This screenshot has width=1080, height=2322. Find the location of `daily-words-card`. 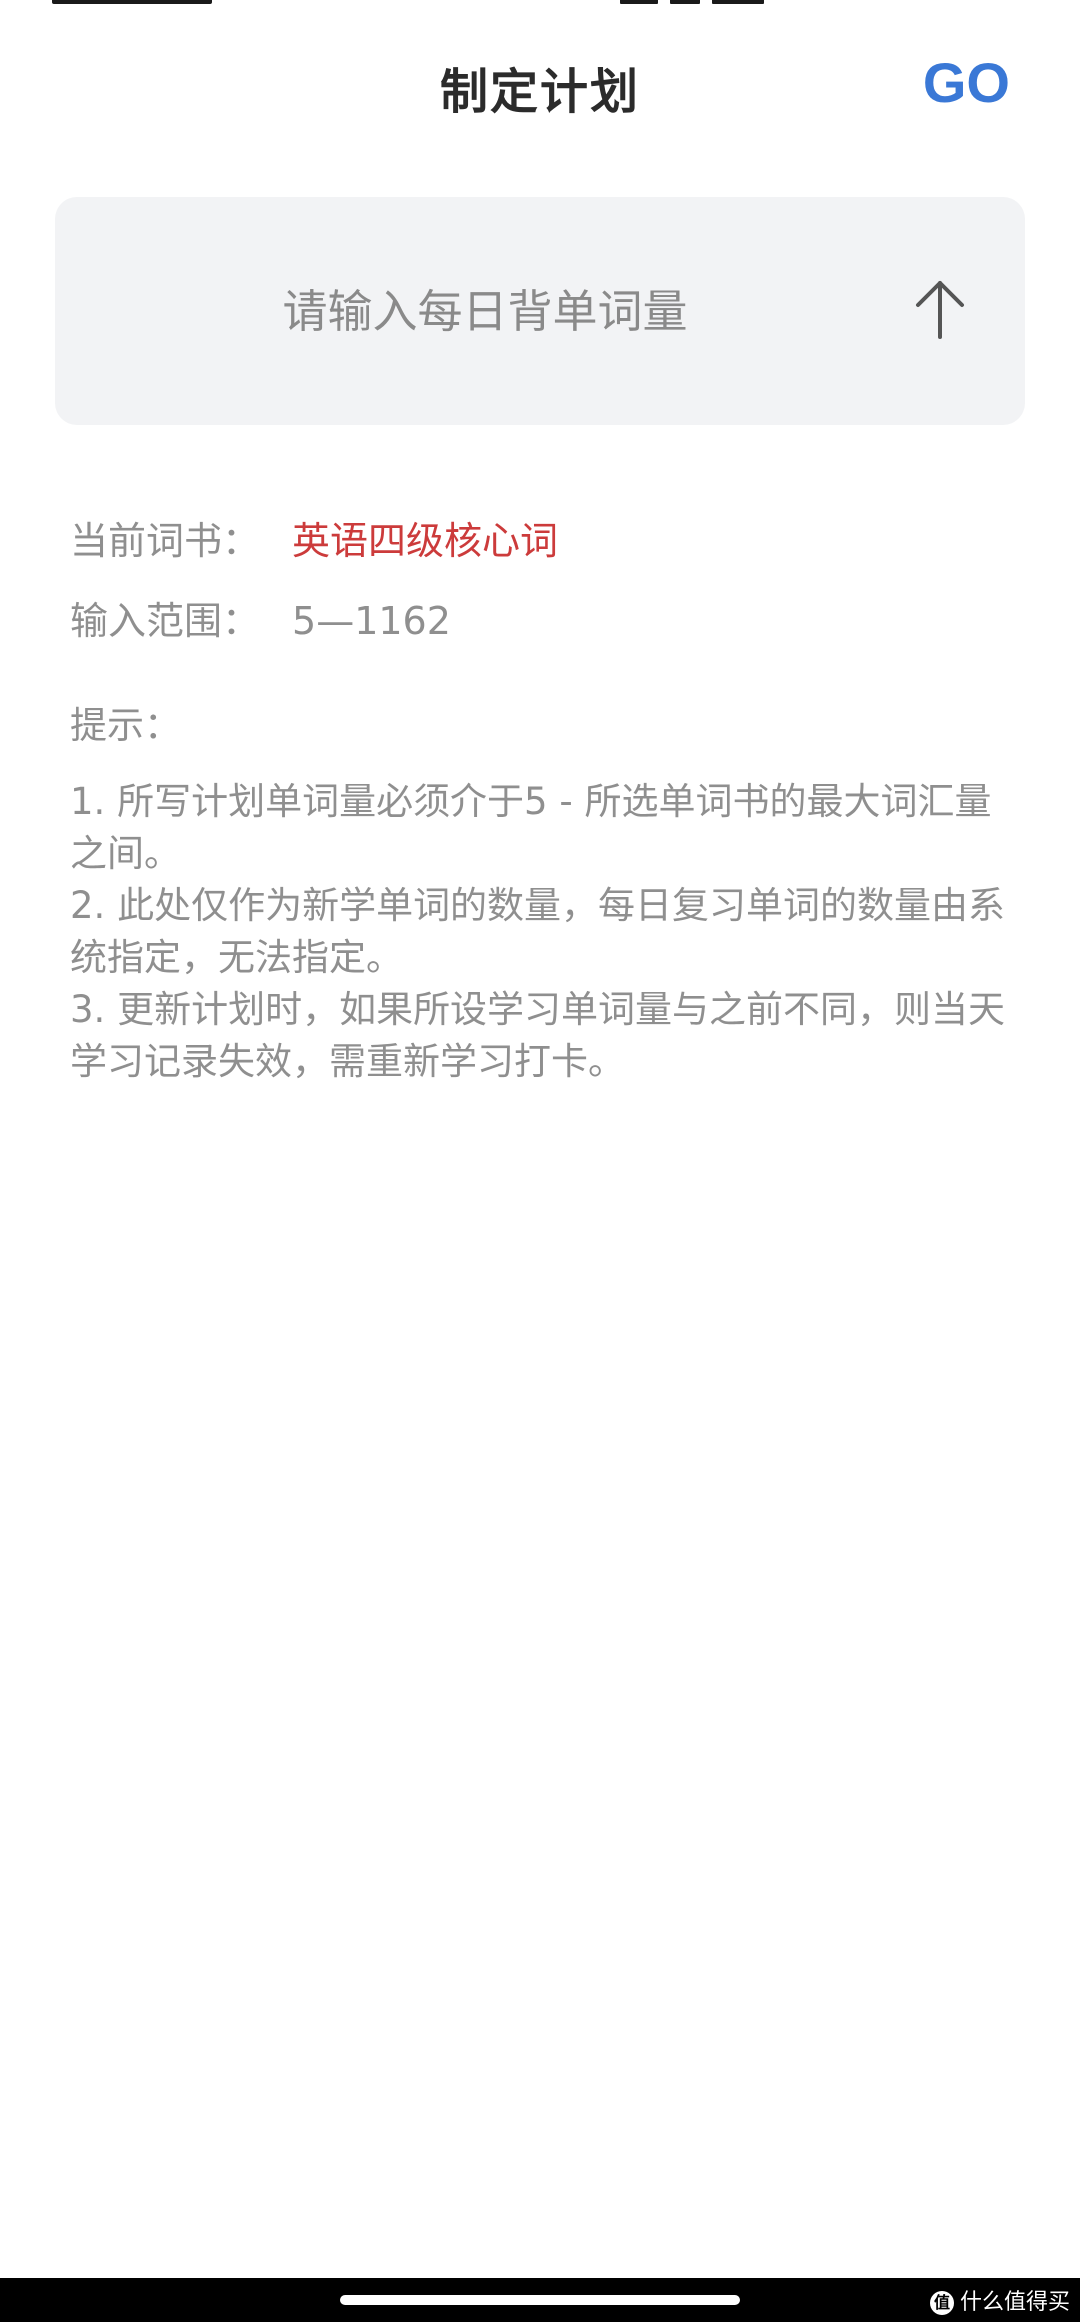

daily-words-card is located at coordinates (540, 311).